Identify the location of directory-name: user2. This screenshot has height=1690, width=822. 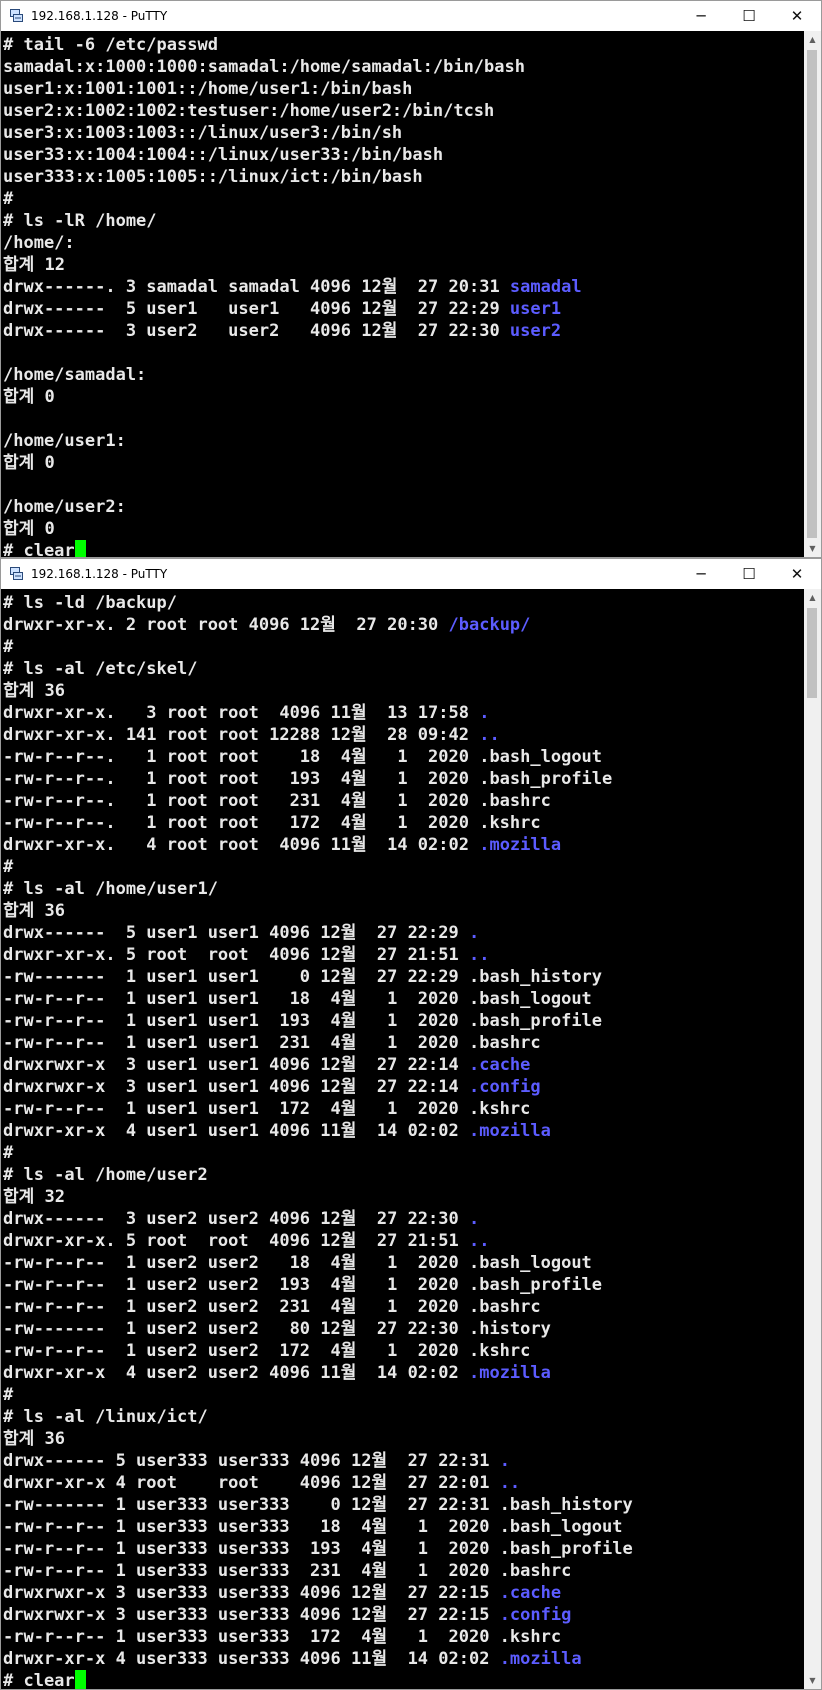
(535, 331).